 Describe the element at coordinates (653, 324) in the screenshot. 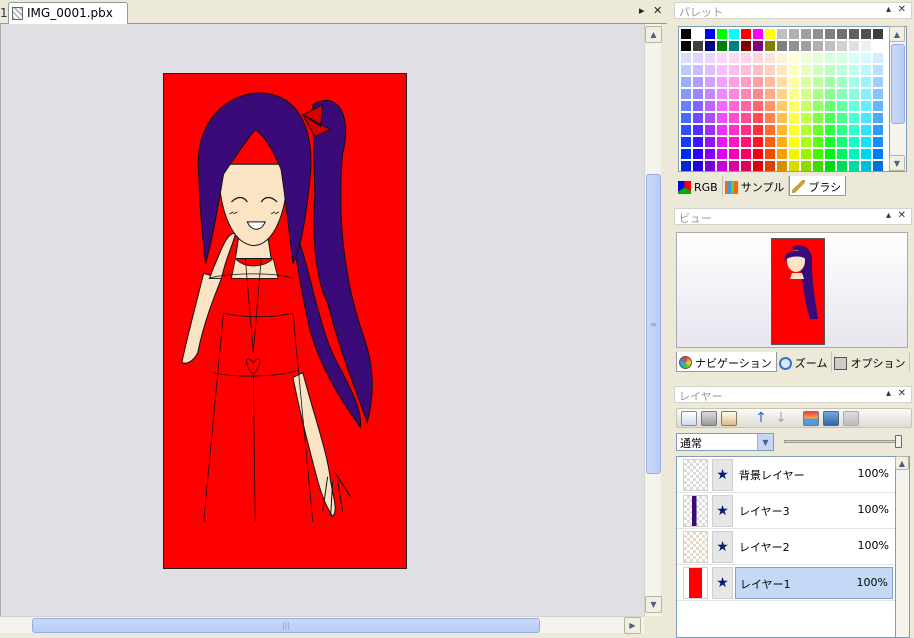

I see `vertical-scroll-thumb: ≡` at that location.